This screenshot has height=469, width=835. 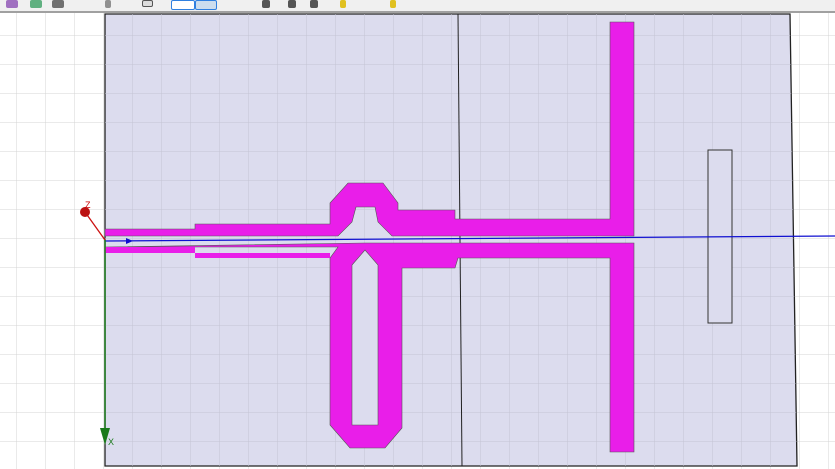 What do you see at coordinates (343, 4) in the screenshot?
I see `boolean-icon` at bounding box center [343, 4].